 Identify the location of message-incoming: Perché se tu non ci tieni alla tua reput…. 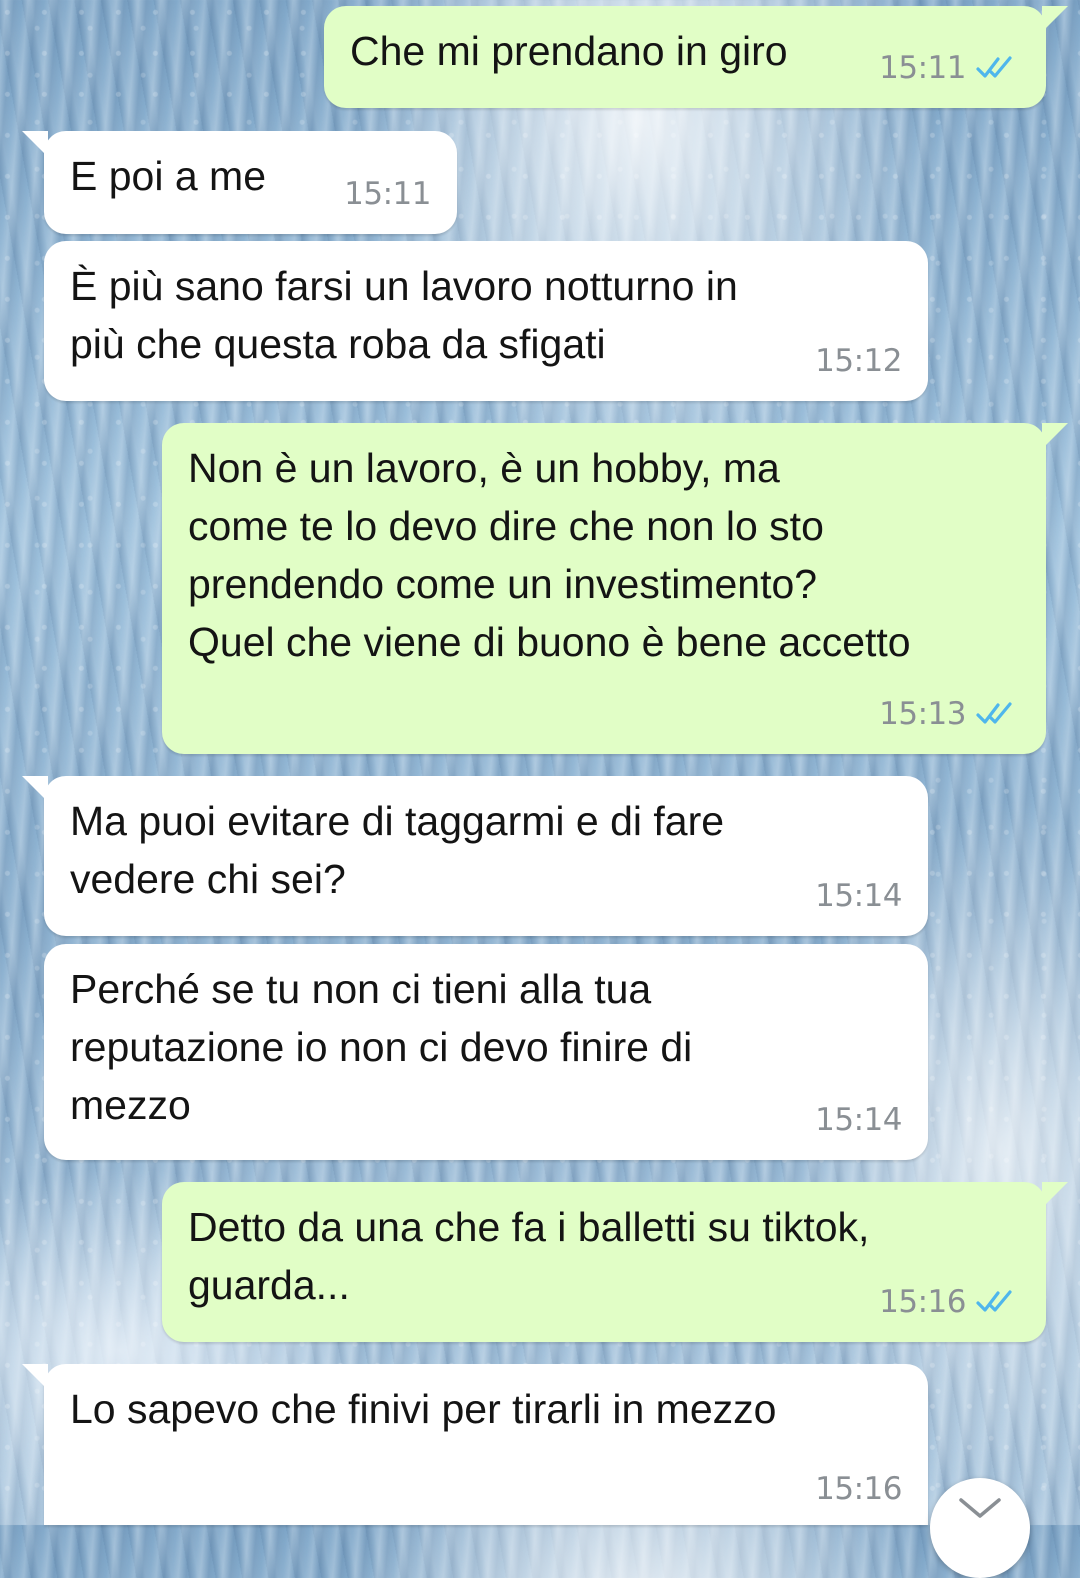
(486, 1052).